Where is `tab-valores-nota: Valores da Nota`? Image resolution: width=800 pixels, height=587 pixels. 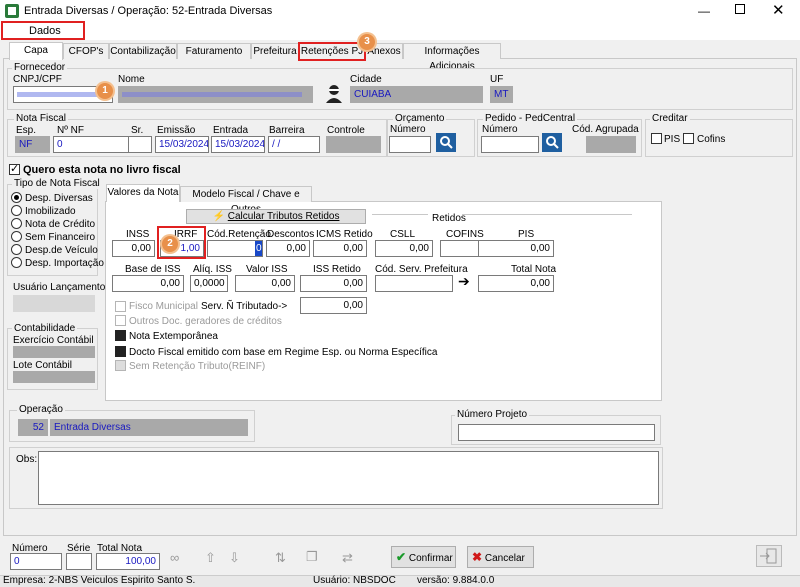 tab-valores-nota: Valores da Nota is located at coordinates (143, 193).